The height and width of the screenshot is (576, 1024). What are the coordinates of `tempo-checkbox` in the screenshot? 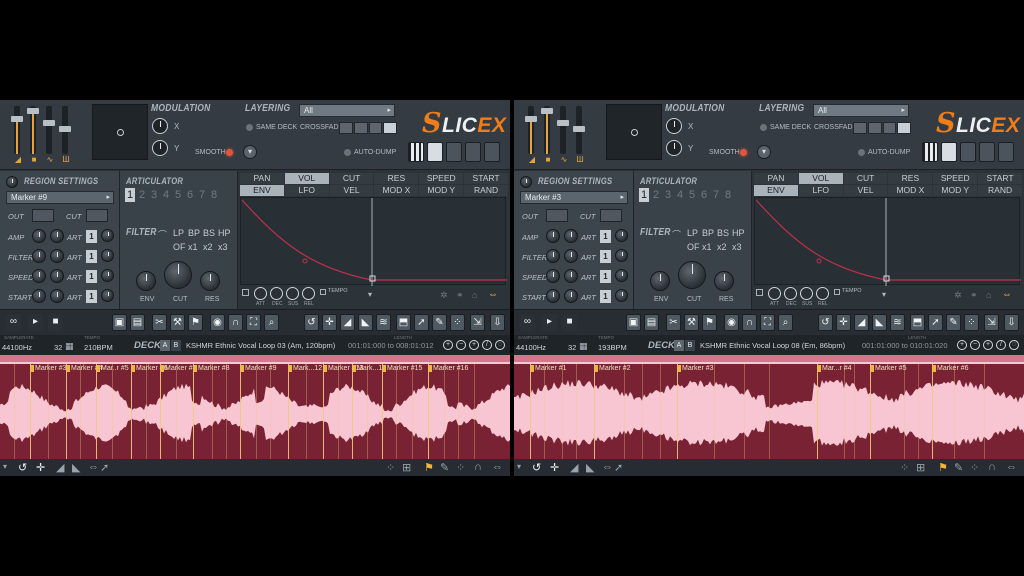 It's located at (837, 292).